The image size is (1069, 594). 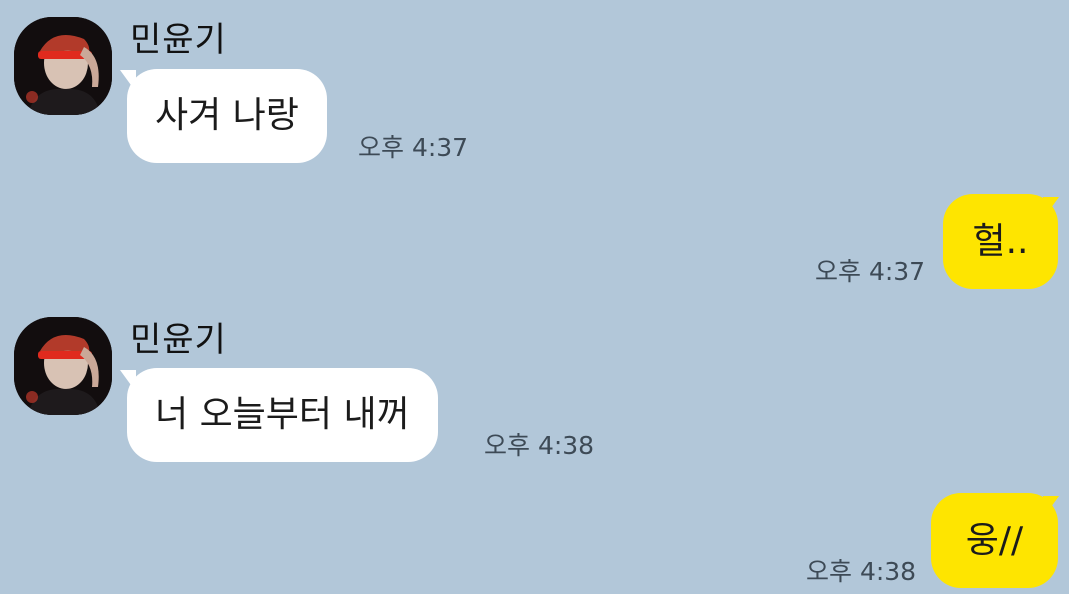 I want to click on sent-message-bubble: 헐.., so click(x=1000, y=241).